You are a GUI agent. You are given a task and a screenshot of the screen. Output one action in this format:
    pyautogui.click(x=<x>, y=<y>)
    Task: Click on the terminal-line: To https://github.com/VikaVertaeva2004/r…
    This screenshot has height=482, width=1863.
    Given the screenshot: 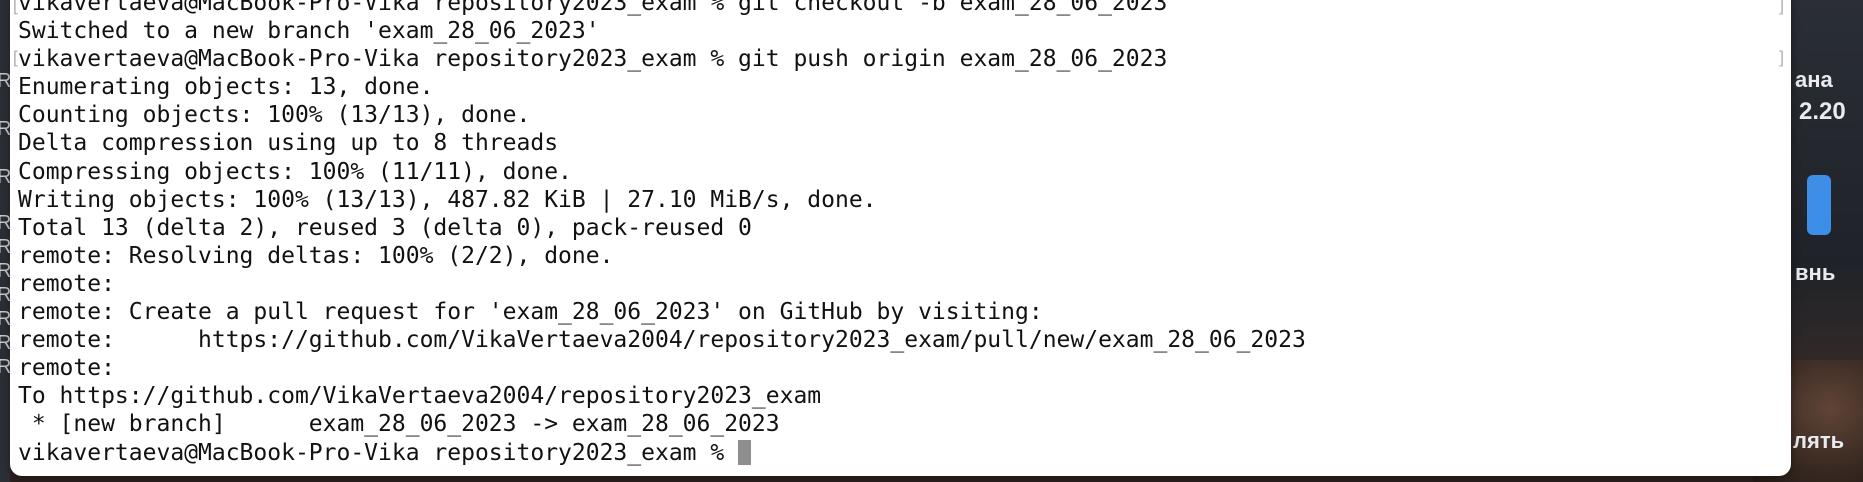 What is the action you would take?
    pyautogui.click(x=420, y=396)
    